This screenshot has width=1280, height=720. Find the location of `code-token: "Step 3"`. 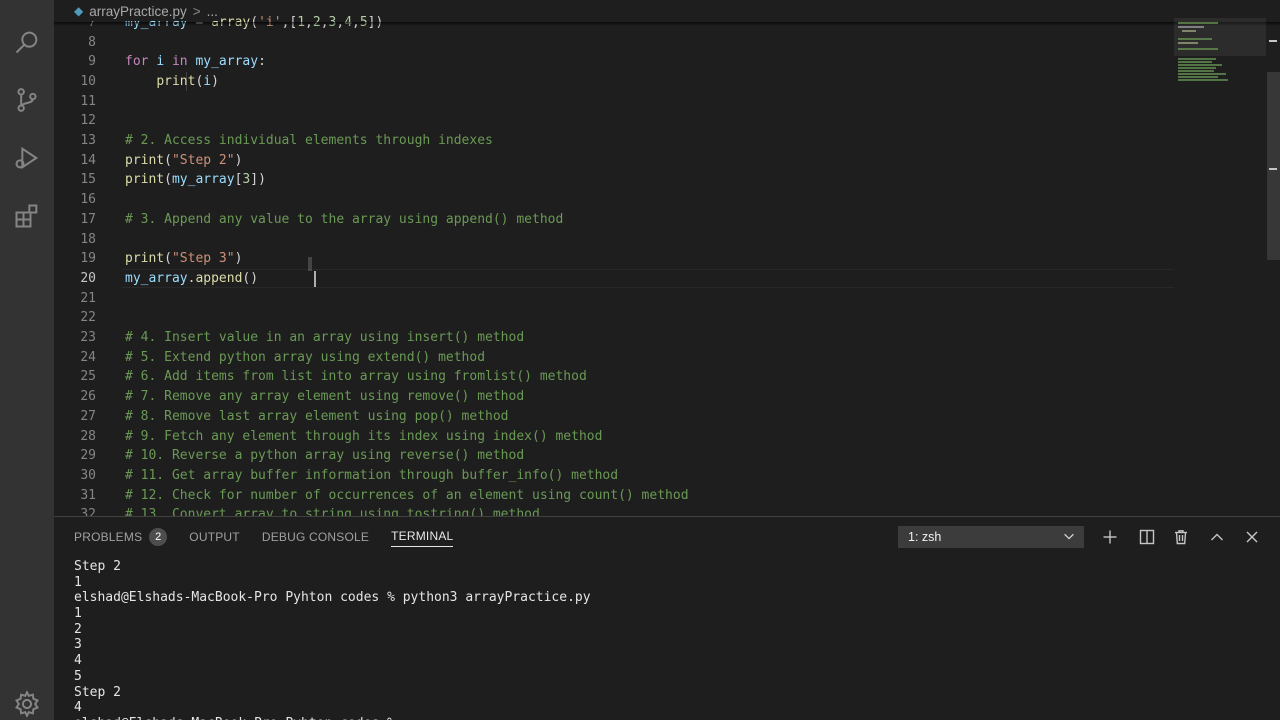

code-token: "Step 3" is located at coordinates (203, 259).